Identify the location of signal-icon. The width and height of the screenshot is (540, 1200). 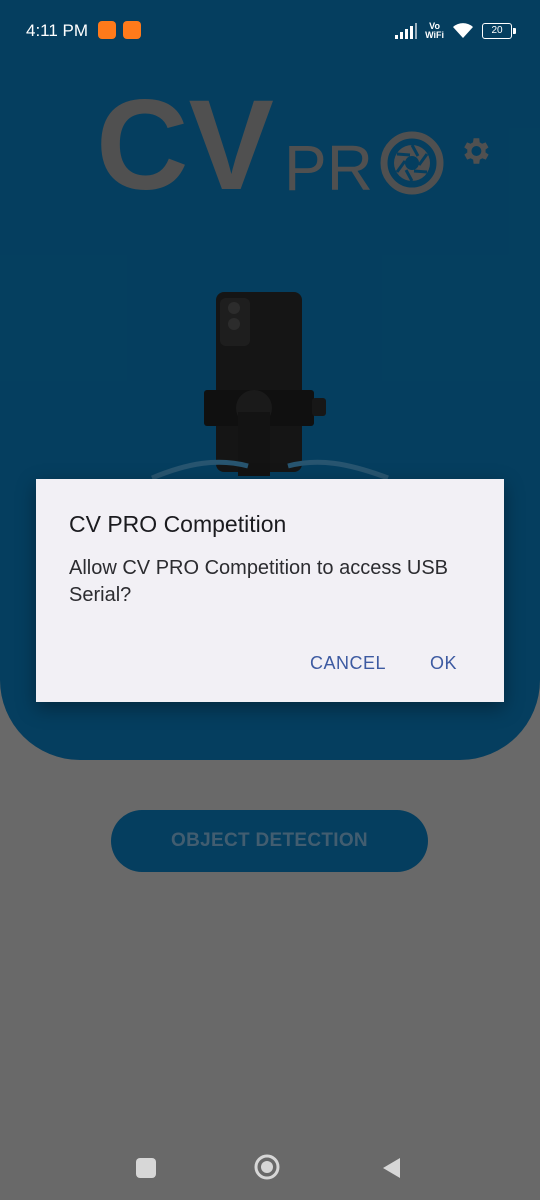
(406, 31).